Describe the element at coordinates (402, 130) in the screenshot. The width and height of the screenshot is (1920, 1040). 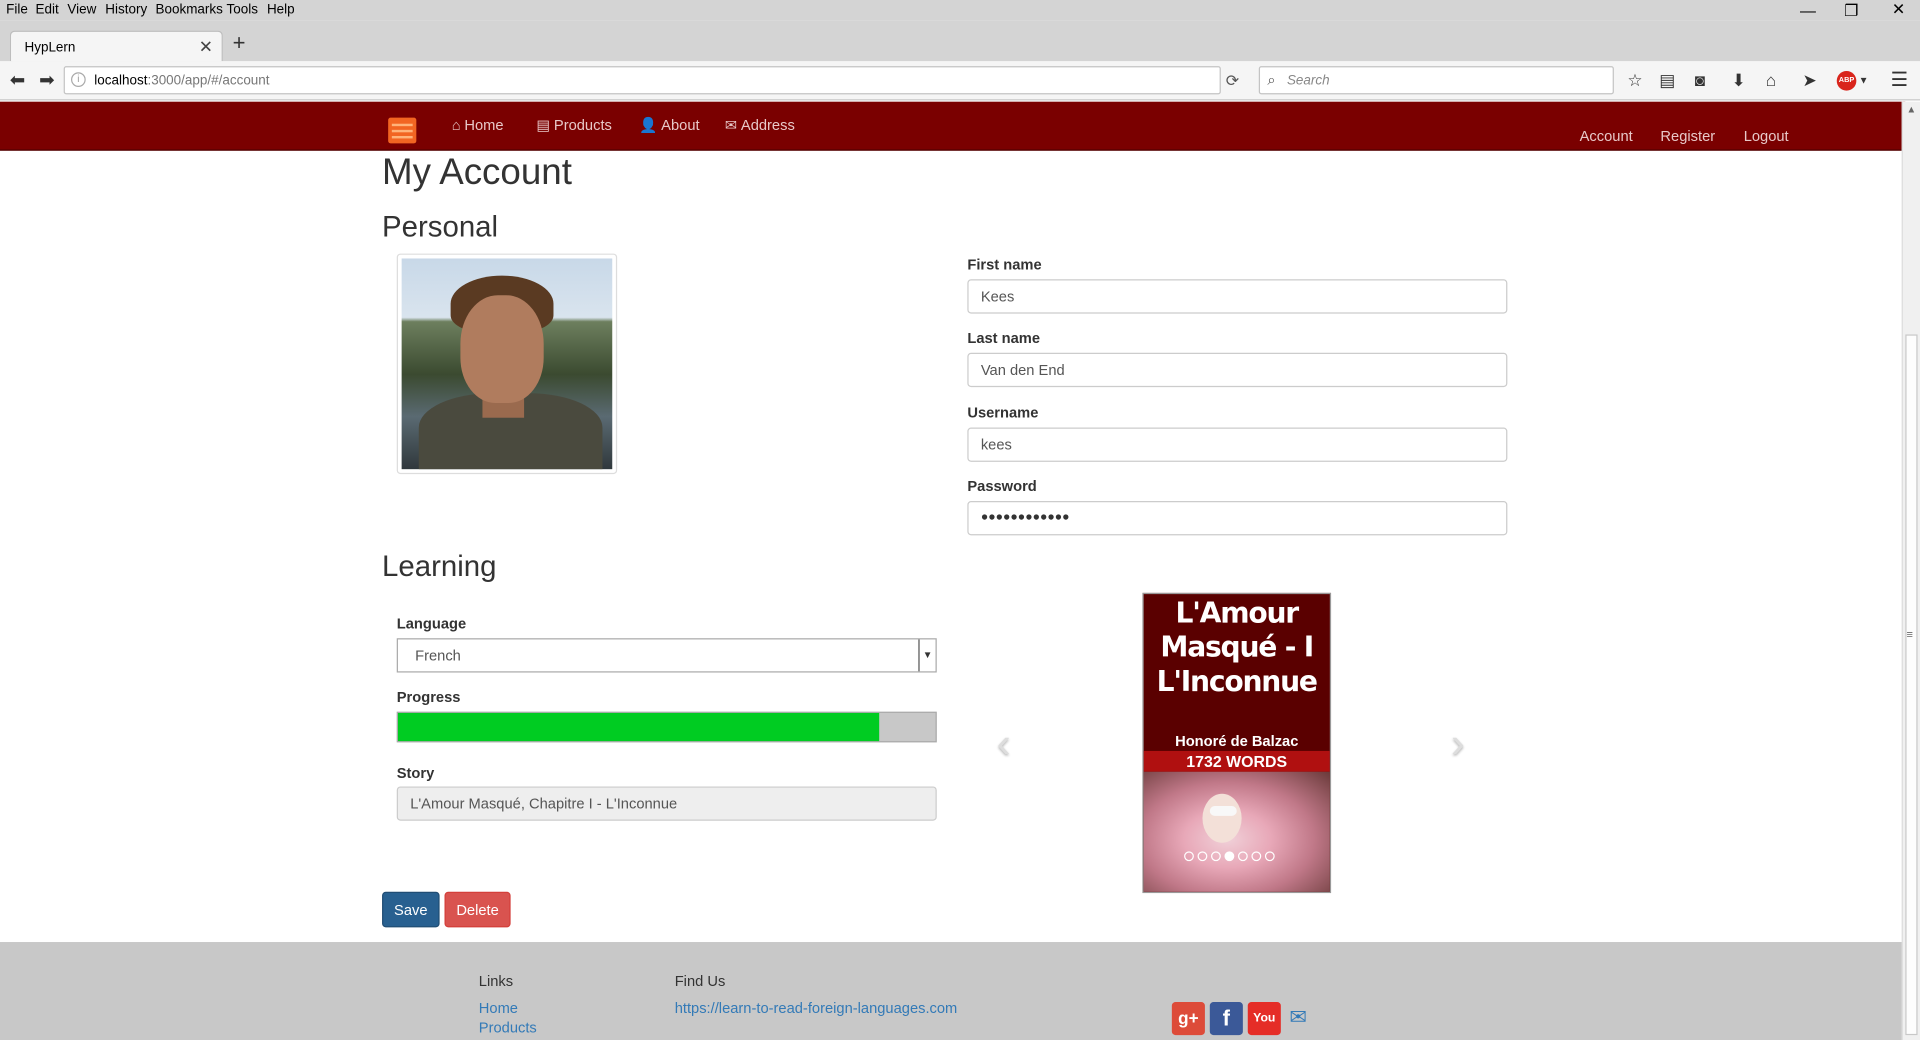
I see `brand-logo` at that location.